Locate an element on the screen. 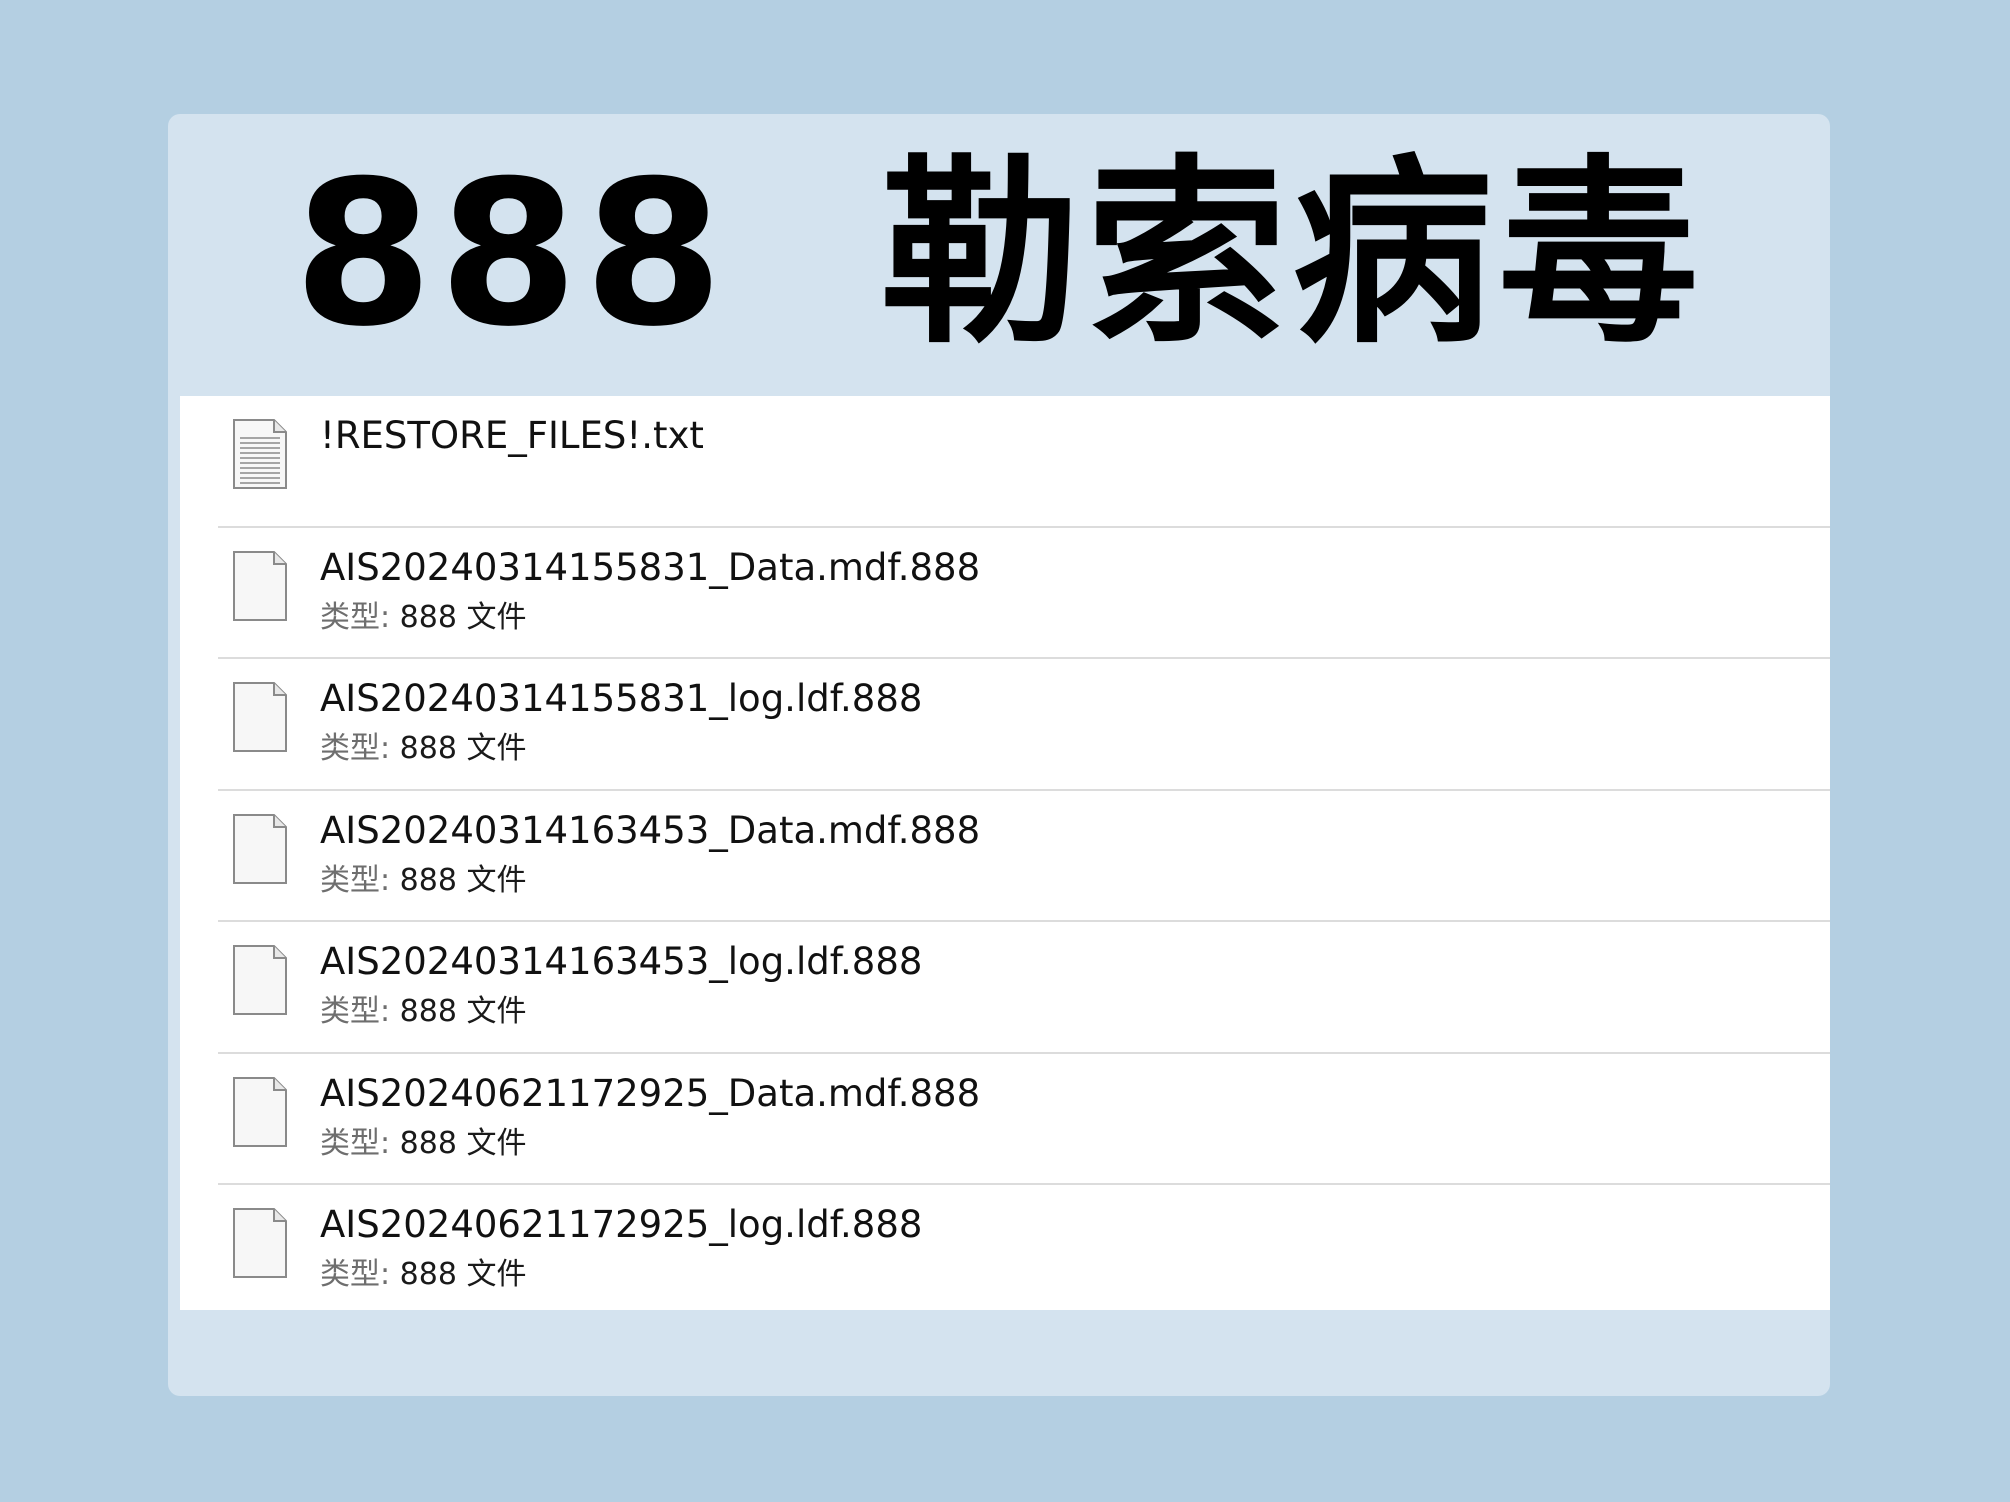 The image size is (2010, 1502). file-item: AIS20240314163453_log.ldf.888 类型: 888 文件 is located at coordinates (1024, 988).